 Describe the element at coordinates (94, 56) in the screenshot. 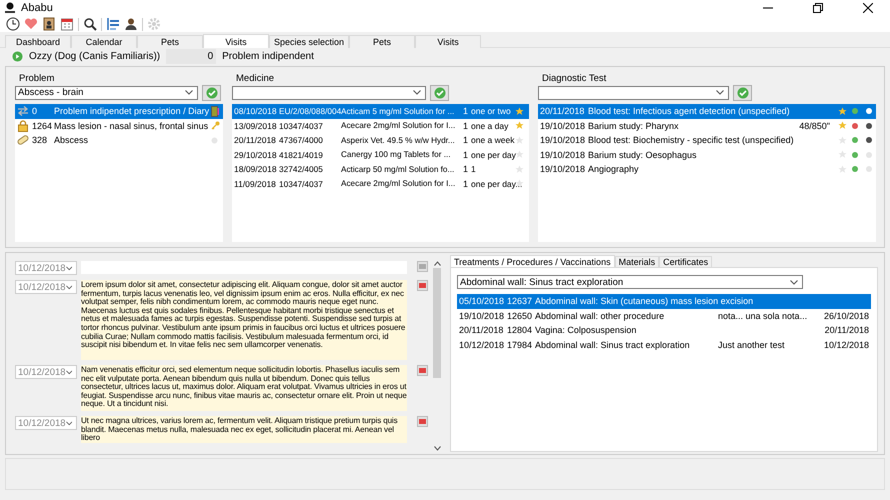

I see `patient-name: Ozzy (Dog (Canis Familiaris))` at that location.